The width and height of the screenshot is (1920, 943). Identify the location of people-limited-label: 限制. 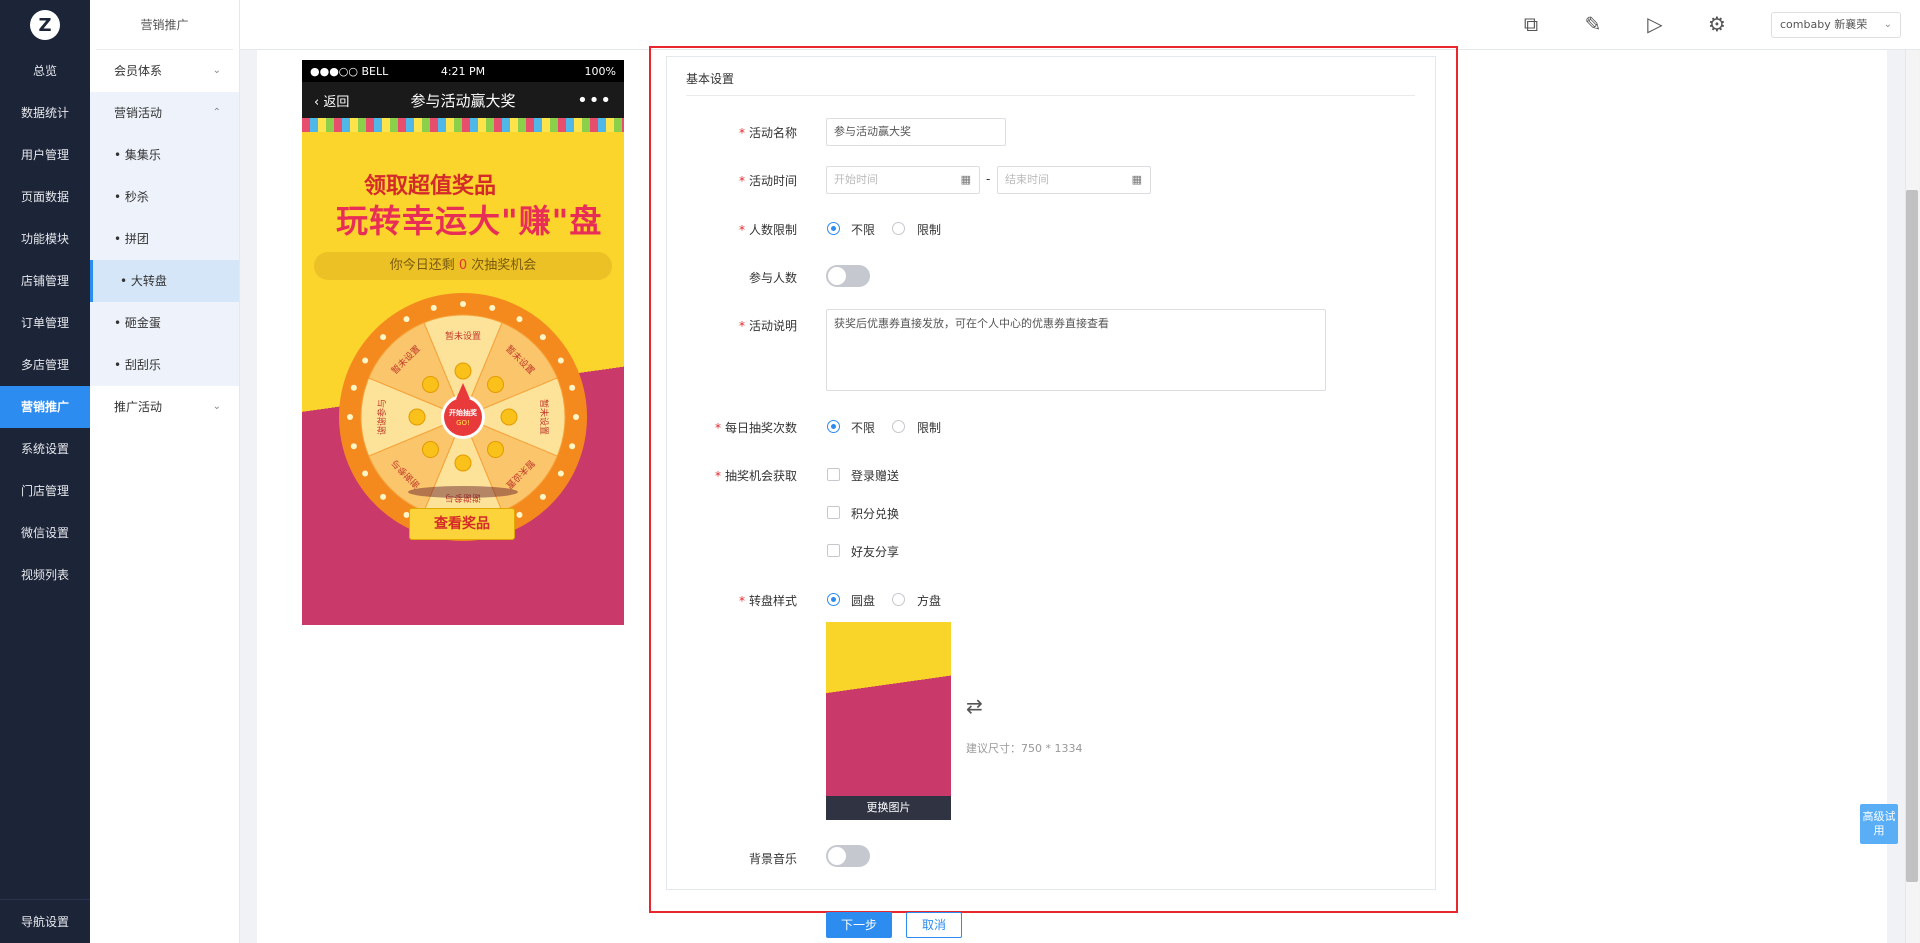
(929, 229).